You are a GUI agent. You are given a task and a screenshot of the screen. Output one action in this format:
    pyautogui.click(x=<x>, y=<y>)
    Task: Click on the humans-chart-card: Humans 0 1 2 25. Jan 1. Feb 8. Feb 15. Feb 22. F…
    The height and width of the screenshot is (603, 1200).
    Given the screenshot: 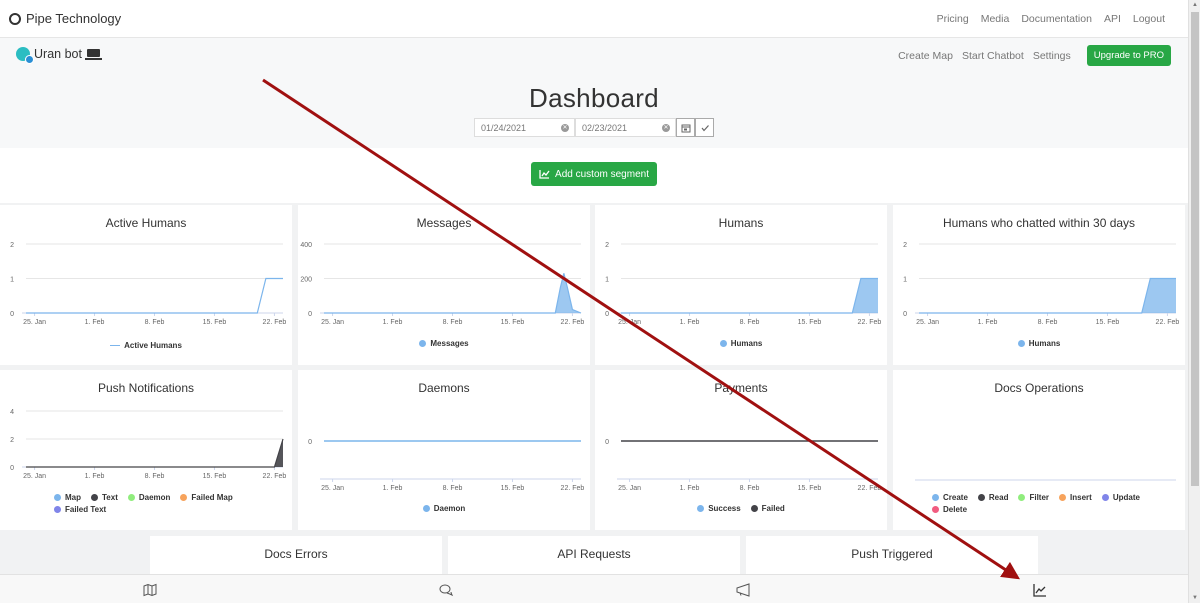 What is the action you would take?
    pyautogui.click(x=741, y=285)
    